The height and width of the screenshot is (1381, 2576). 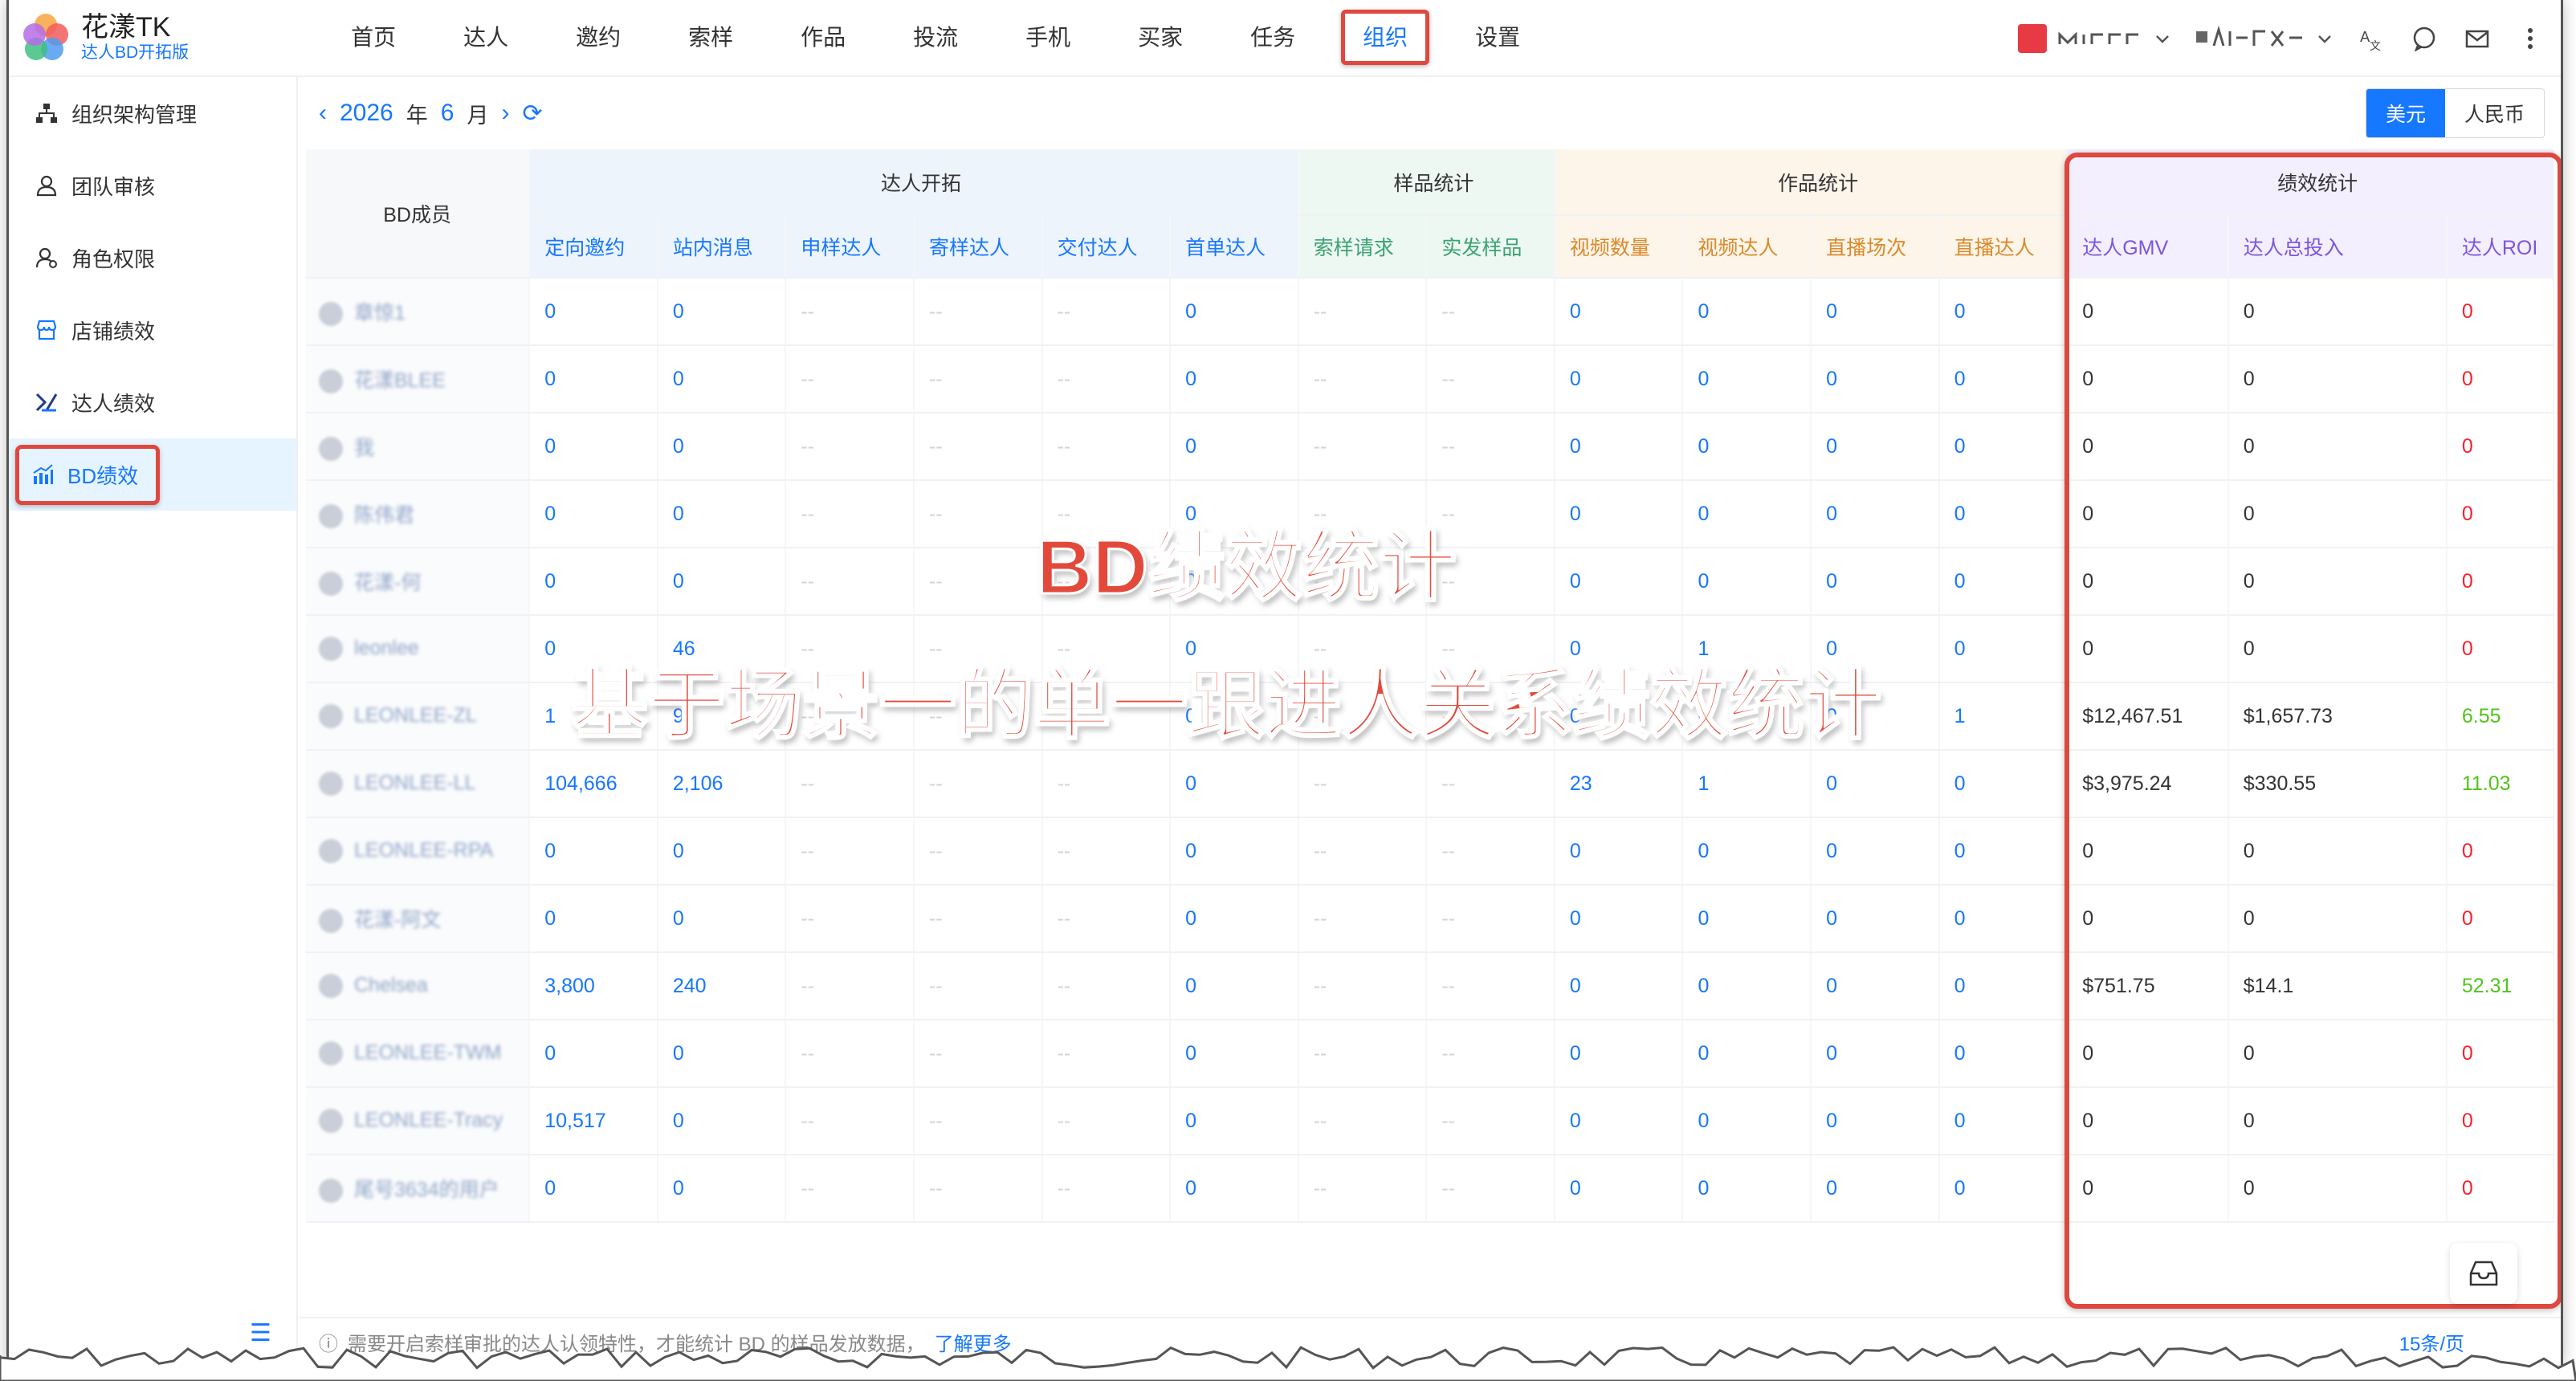 I want to click on col-header: 申样达人, so click(x=850, y=247).